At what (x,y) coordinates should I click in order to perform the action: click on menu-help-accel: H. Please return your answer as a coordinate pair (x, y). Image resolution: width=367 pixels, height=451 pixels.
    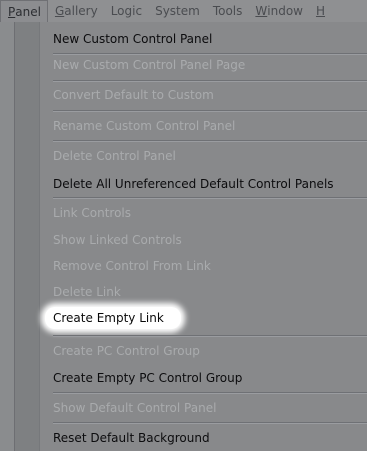
    Looking at the image, I should click on (320, 11).